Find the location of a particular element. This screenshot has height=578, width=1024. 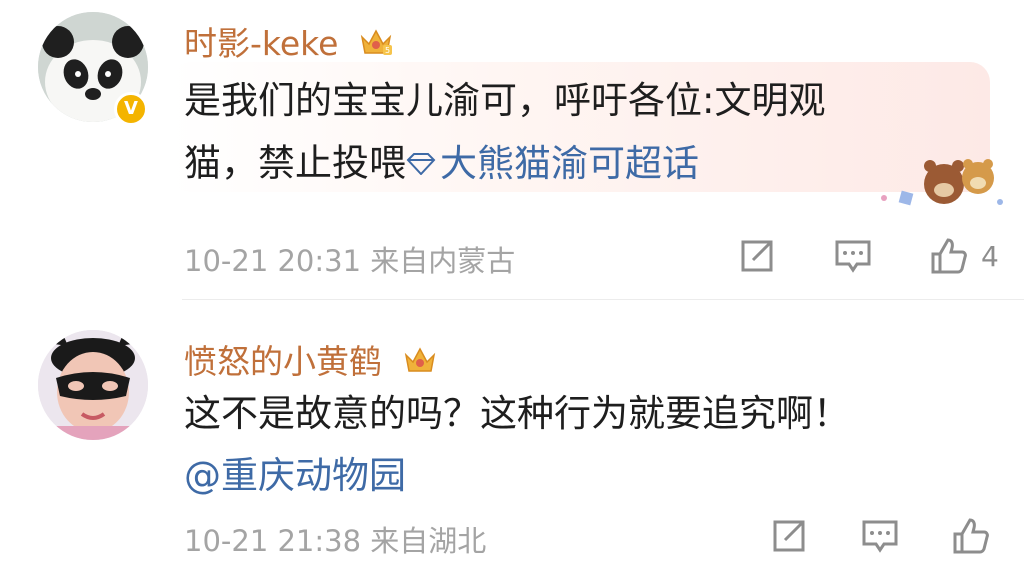

comment-location: 来自湖北 is located at coordinates (428, 541).